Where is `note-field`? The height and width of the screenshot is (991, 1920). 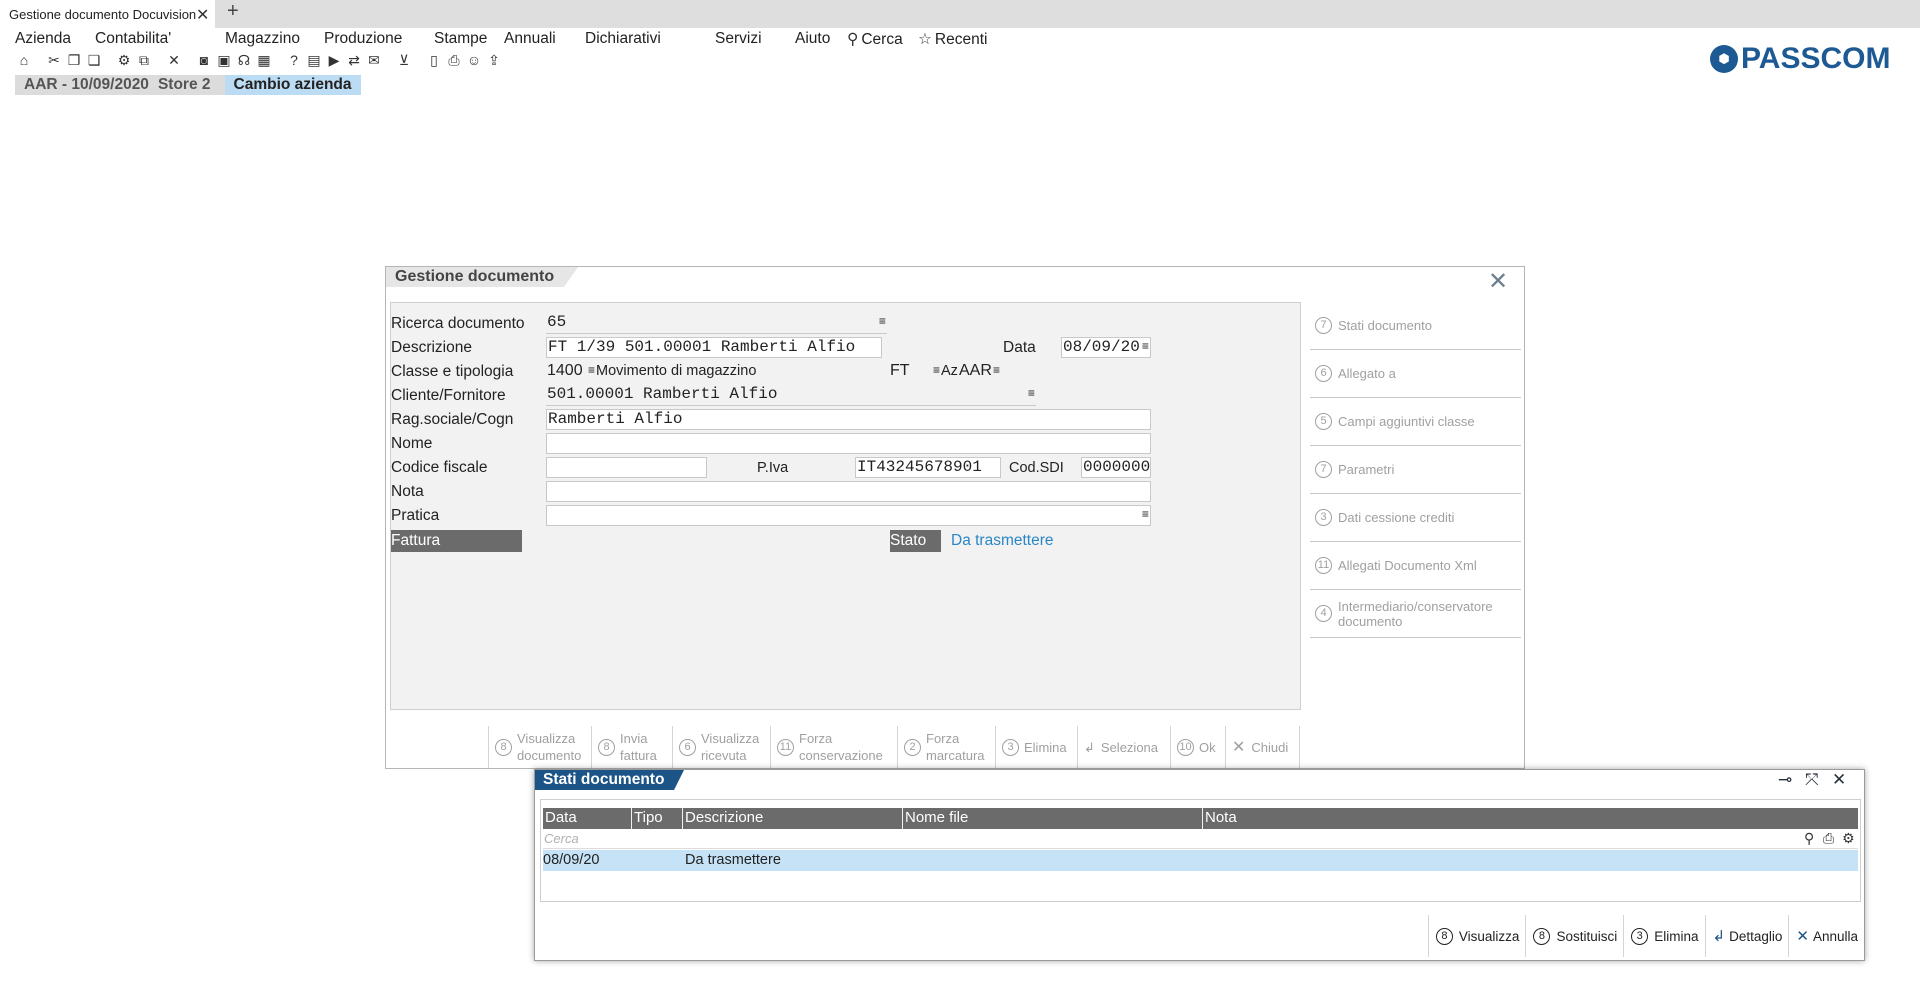 note-field is located at coordinates (848, 491).